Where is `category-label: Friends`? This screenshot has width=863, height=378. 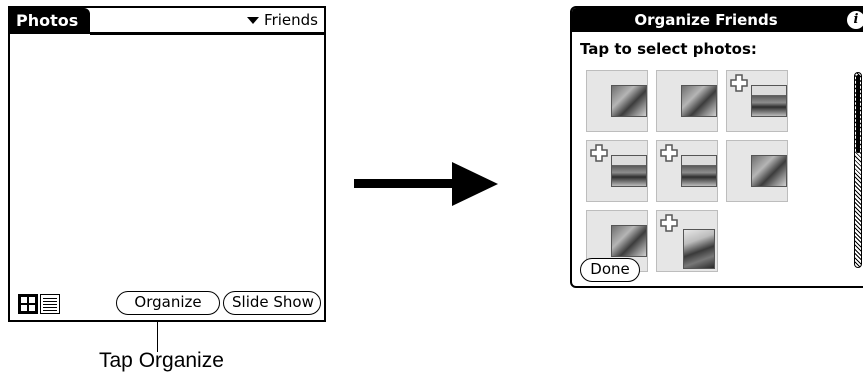 category-label: Friends is located at coordinates (291, 20).